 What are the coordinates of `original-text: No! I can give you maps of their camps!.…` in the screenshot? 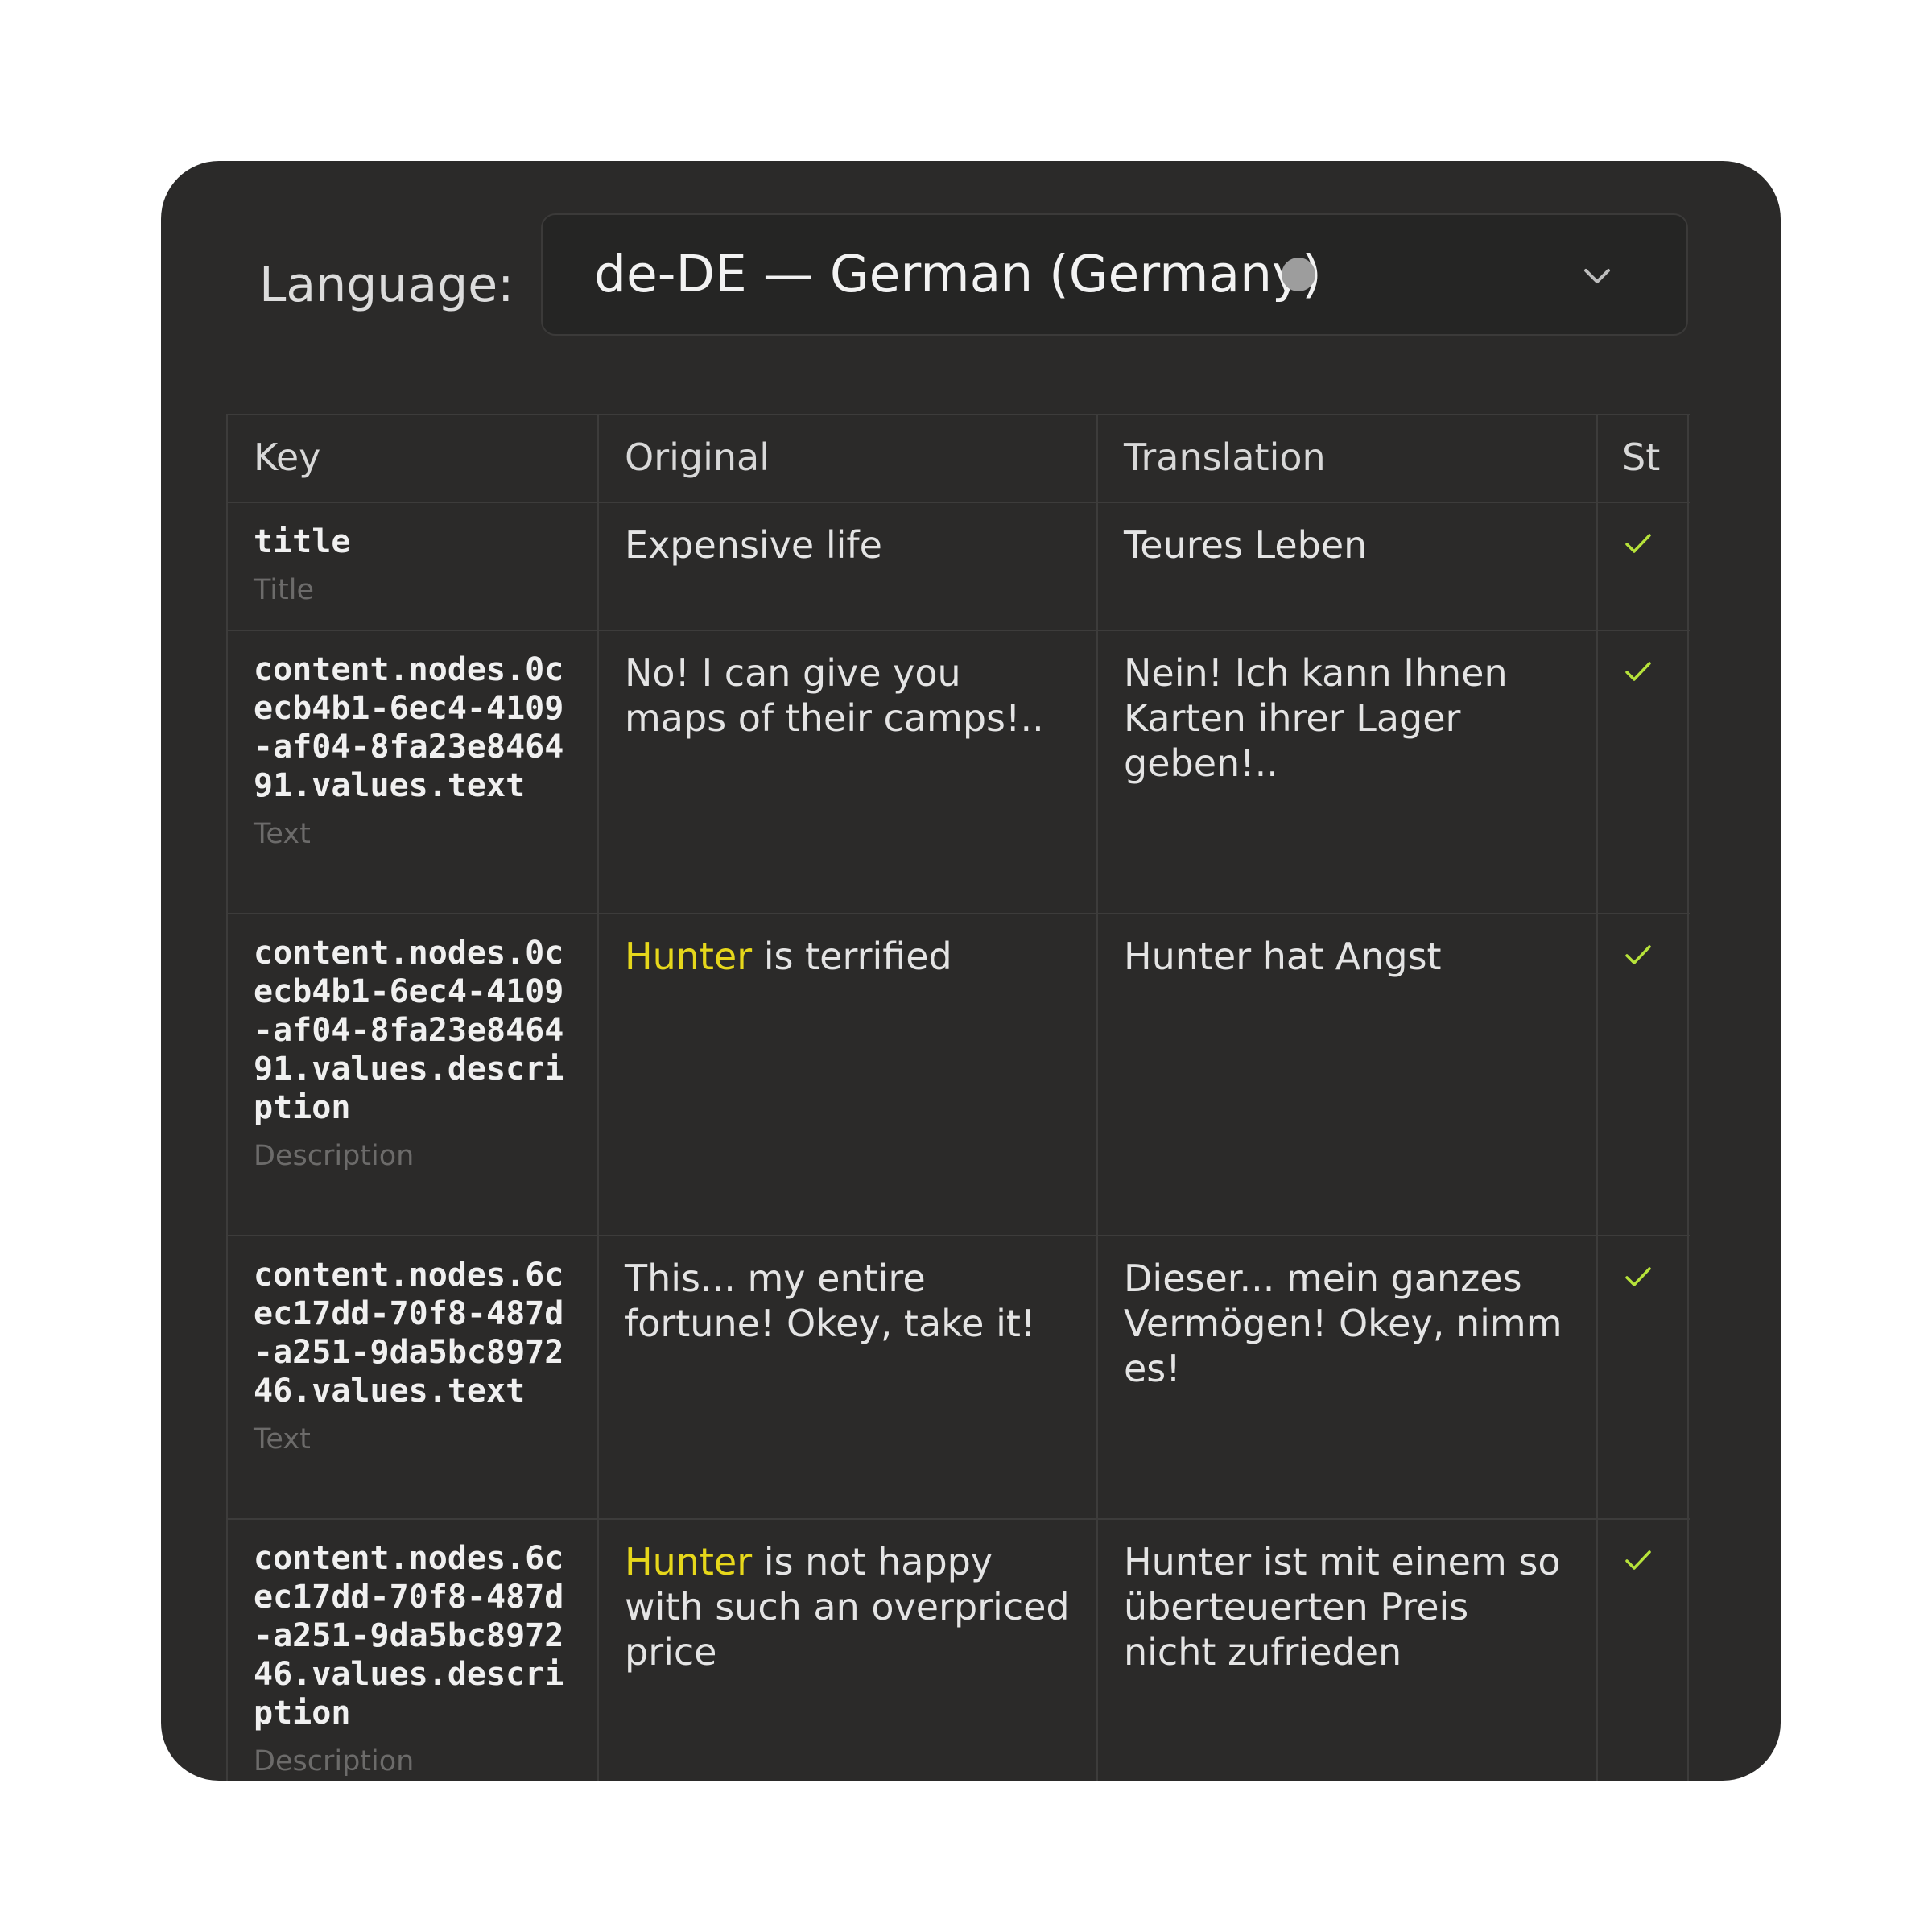 It's located at (834, 695).